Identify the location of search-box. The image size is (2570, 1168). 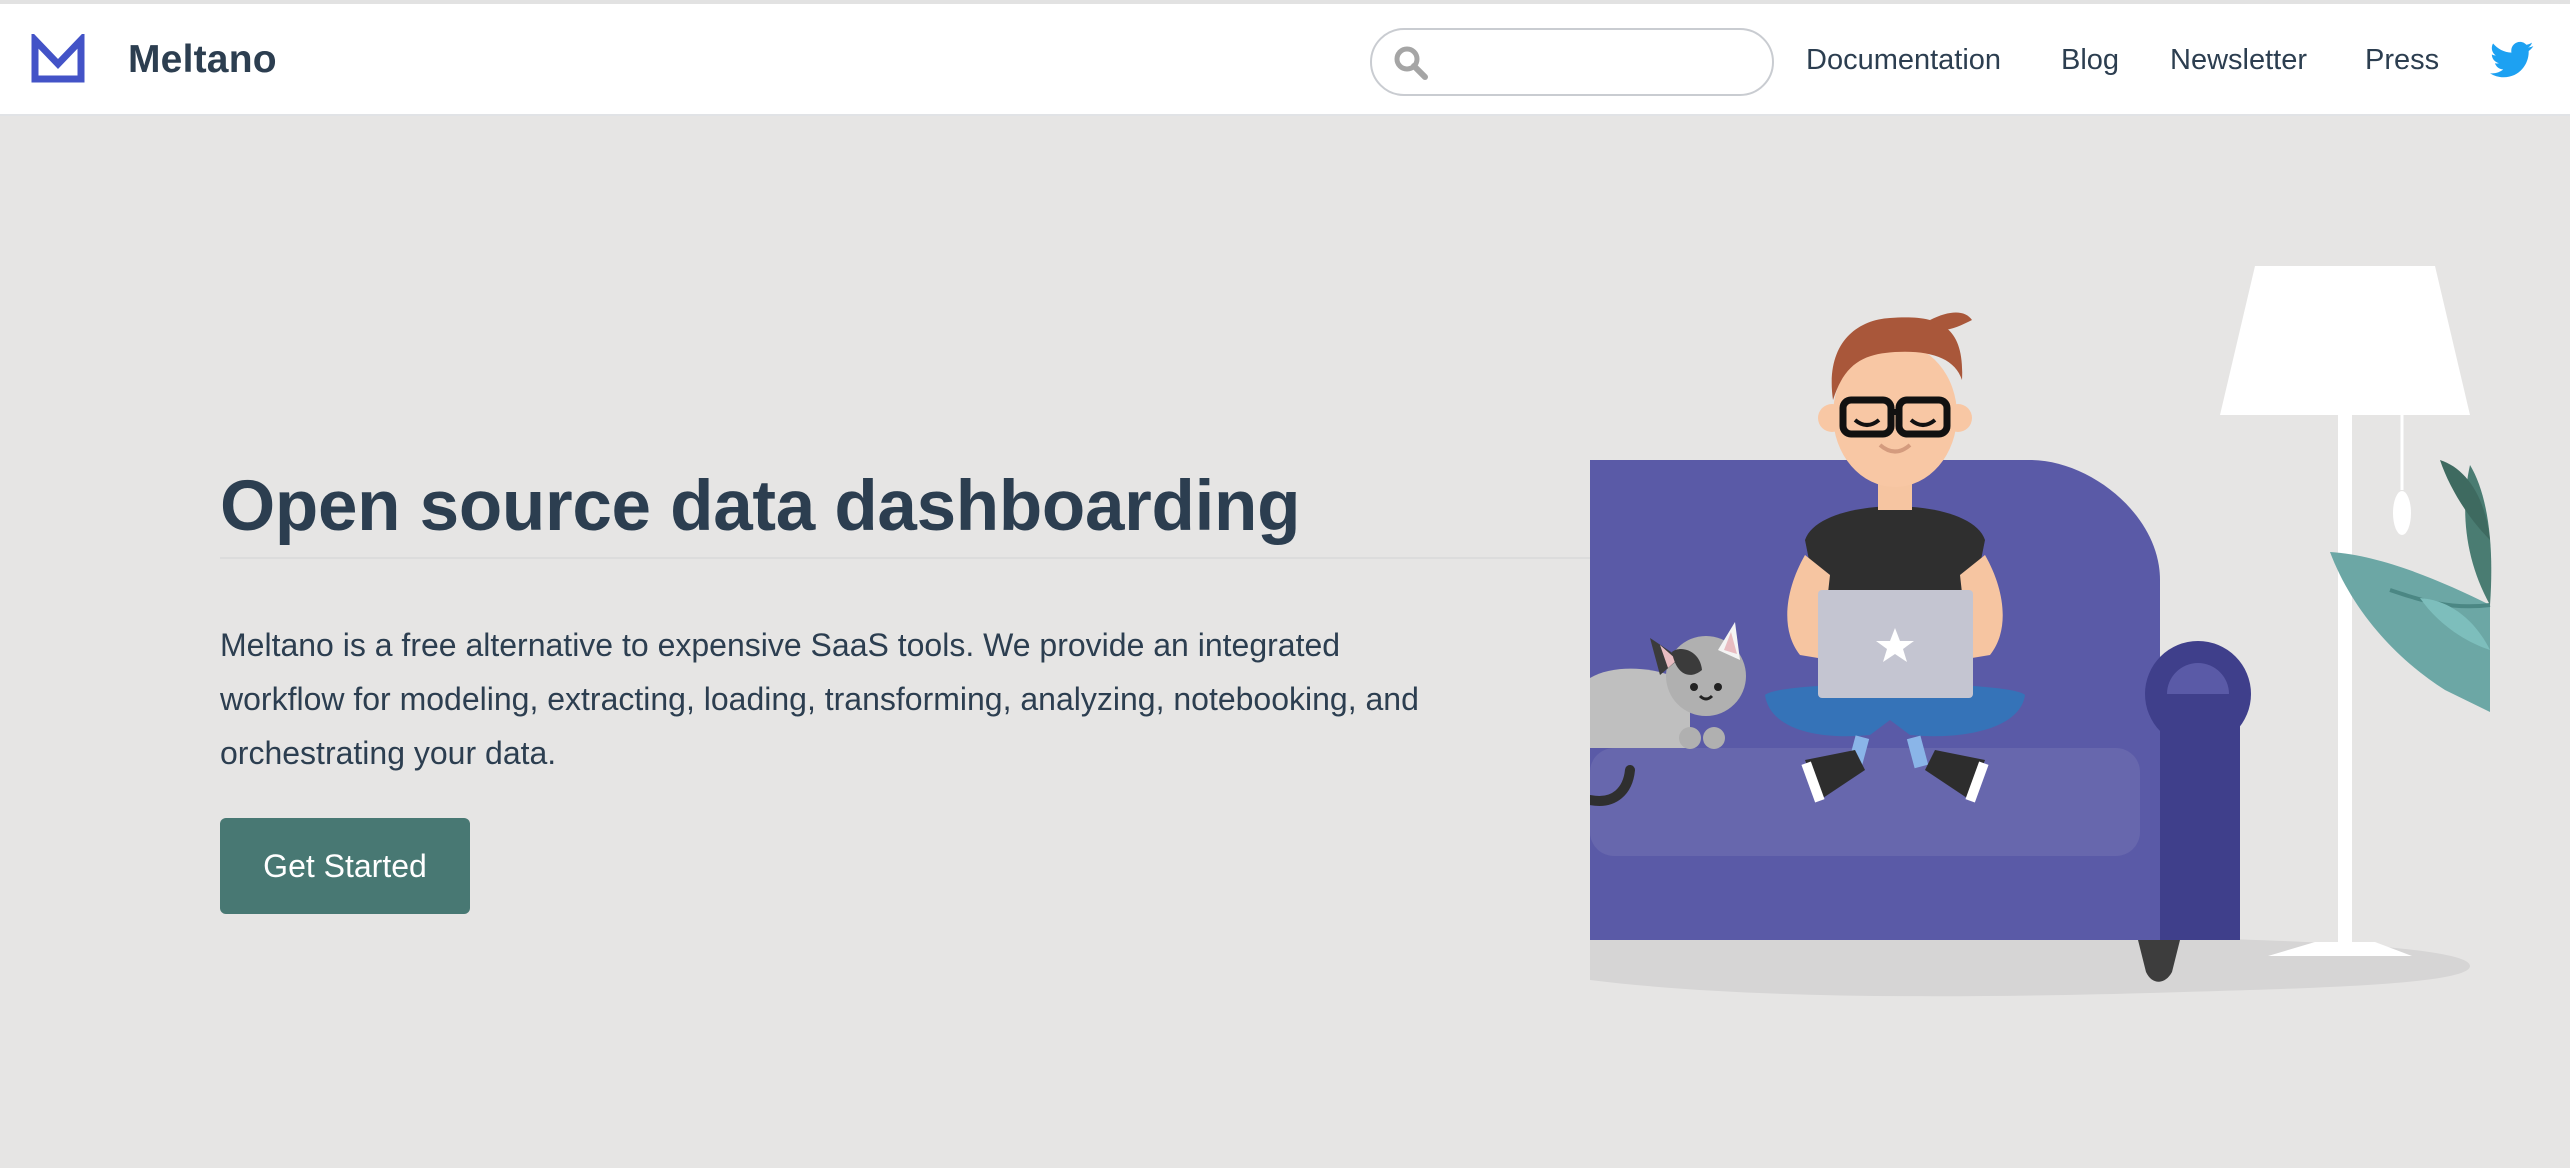
(1572, 62).